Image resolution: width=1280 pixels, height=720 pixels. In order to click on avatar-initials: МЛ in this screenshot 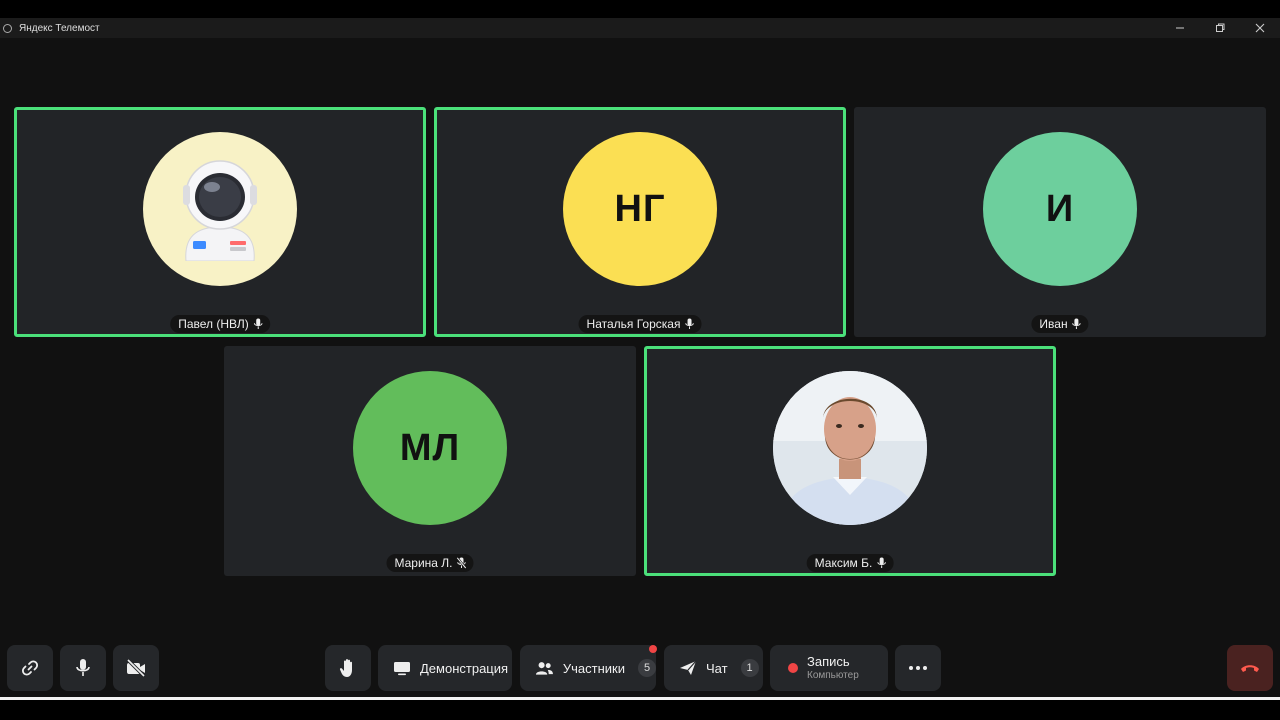, I will do `click(430, 448)`.